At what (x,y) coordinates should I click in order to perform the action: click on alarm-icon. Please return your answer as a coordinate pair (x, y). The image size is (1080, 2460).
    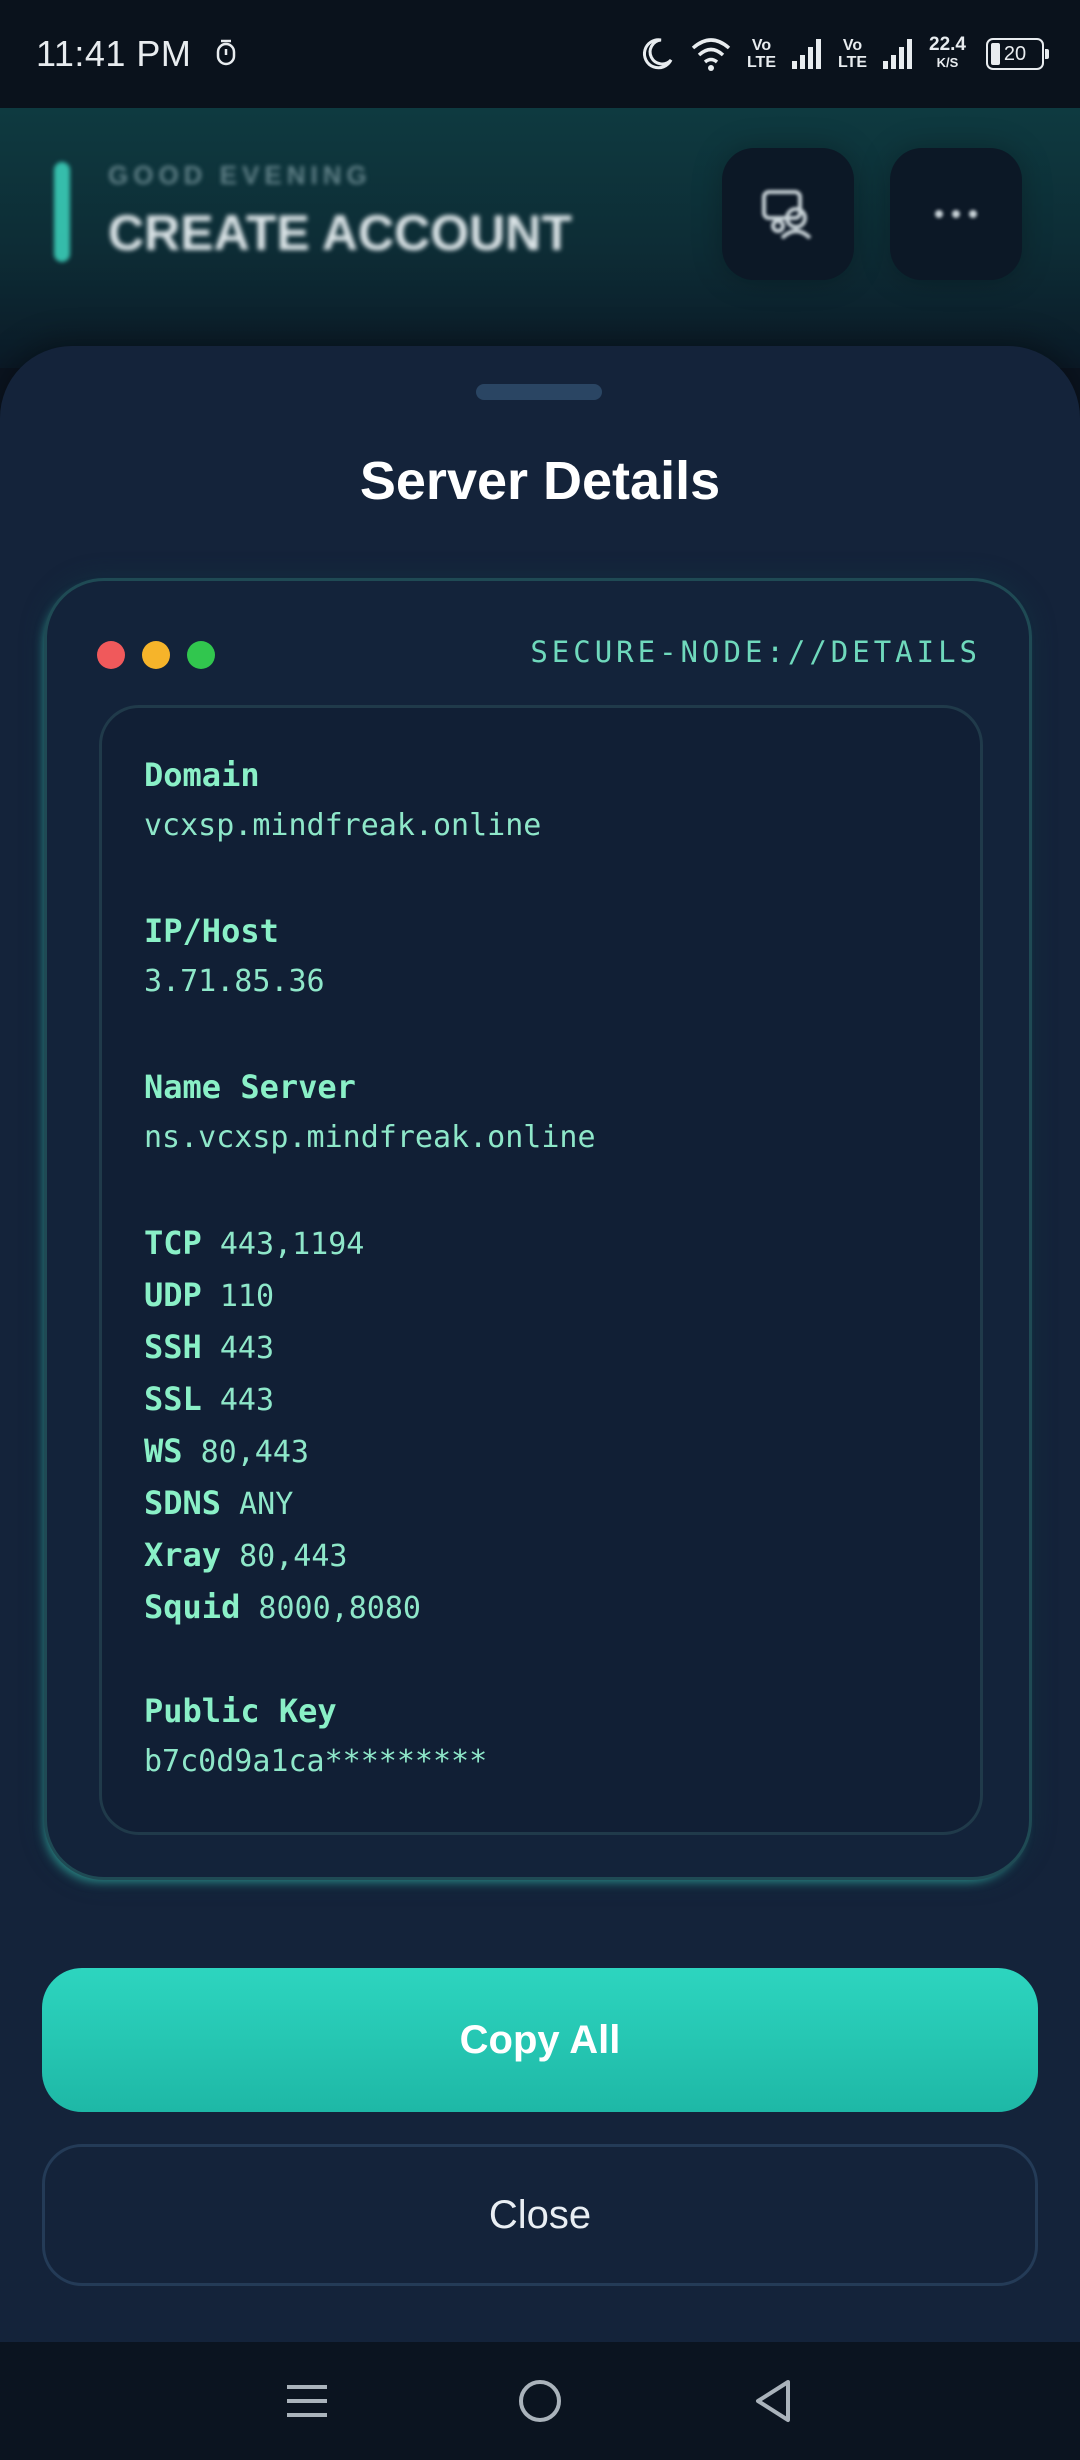
    Looking at the image, I should click on (226, 52).